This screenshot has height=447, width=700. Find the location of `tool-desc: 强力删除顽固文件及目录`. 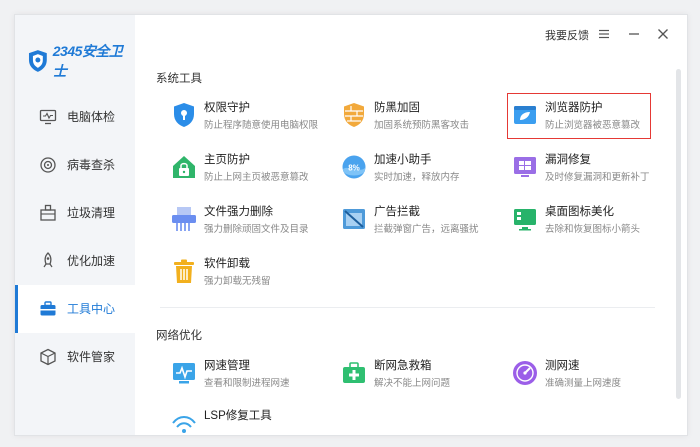

tool-desc: 强力删除顽固文件及目录 is located at coordinates (256, 229).